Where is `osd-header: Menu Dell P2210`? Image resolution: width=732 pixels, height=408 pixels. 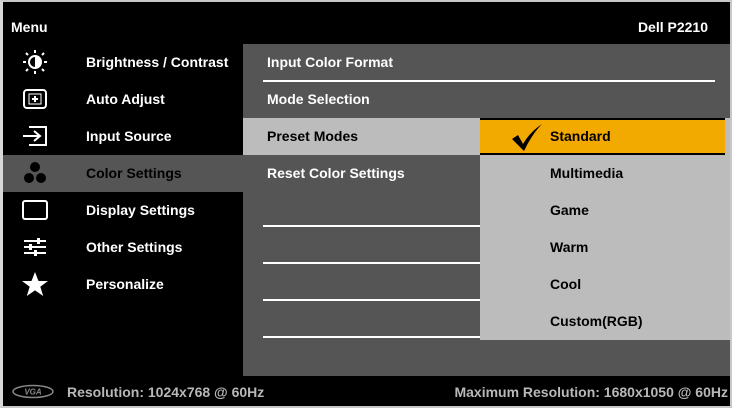 osd-header: Menu Dell P2210 is located at coordinates (366, 27).